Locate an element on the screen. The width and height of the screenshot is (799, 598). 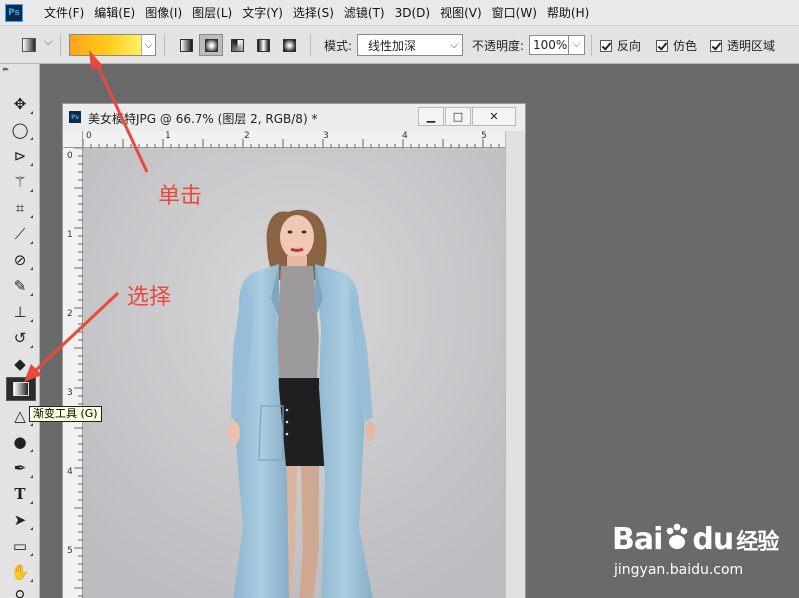
path-selection-tool: ➤ is located at coordinates (20, 520).